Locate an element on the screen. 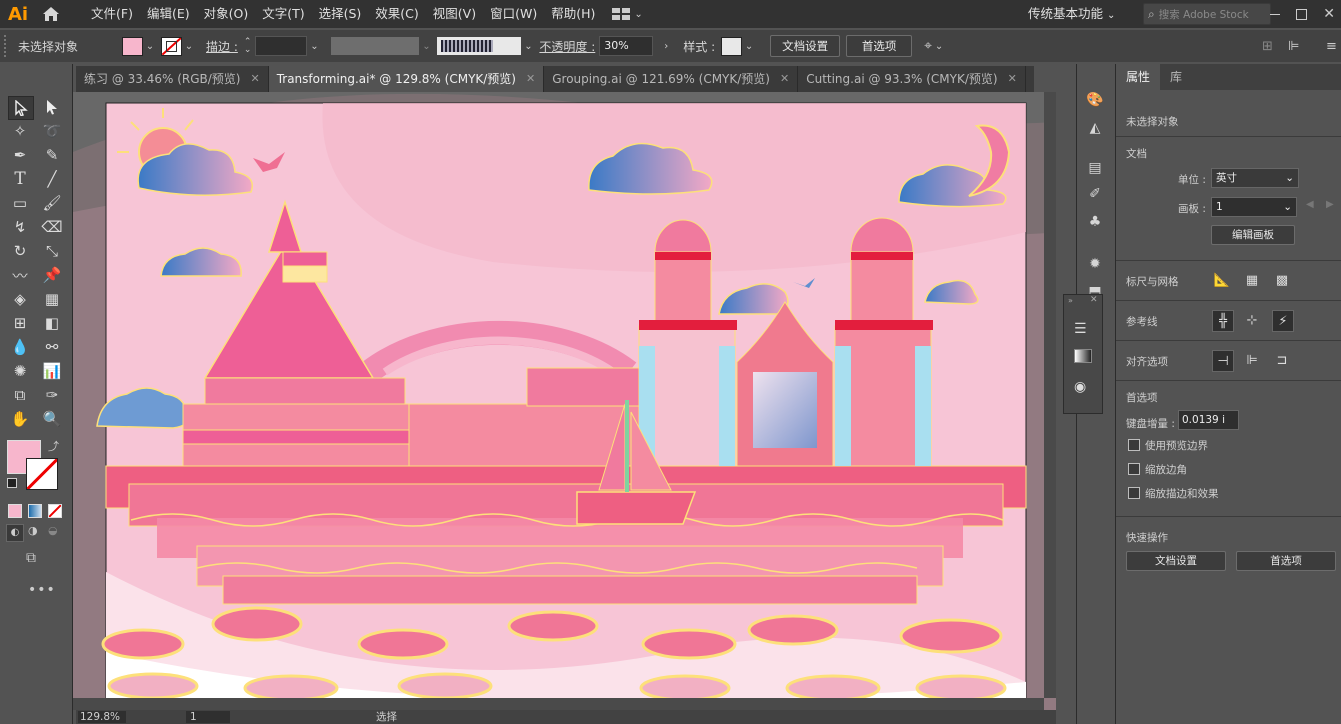 This screenshot has width=1341, height=724. tab-grouping: Grouping.ai @ 121.69% (CMYK/预览) ✕ is located at coordinates (671, 79).